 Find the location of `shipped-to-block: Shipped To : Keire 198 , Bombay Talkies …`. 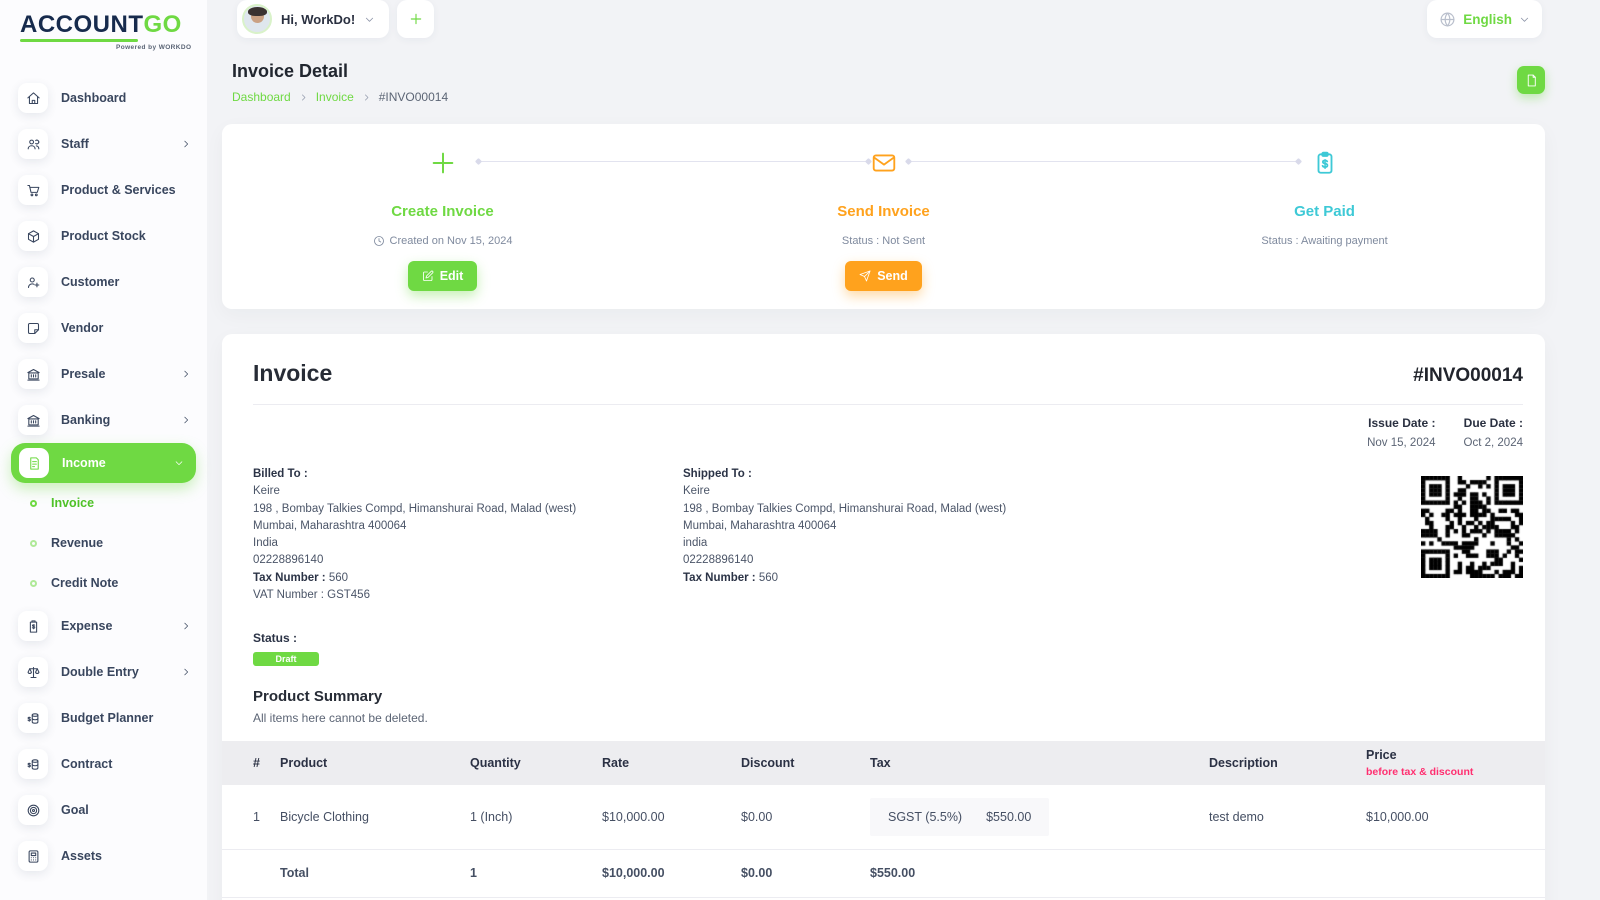

shipped-to-block: Shipped To : Keire 198 , Bombay Talkies … is located at coordinates (845, 526).